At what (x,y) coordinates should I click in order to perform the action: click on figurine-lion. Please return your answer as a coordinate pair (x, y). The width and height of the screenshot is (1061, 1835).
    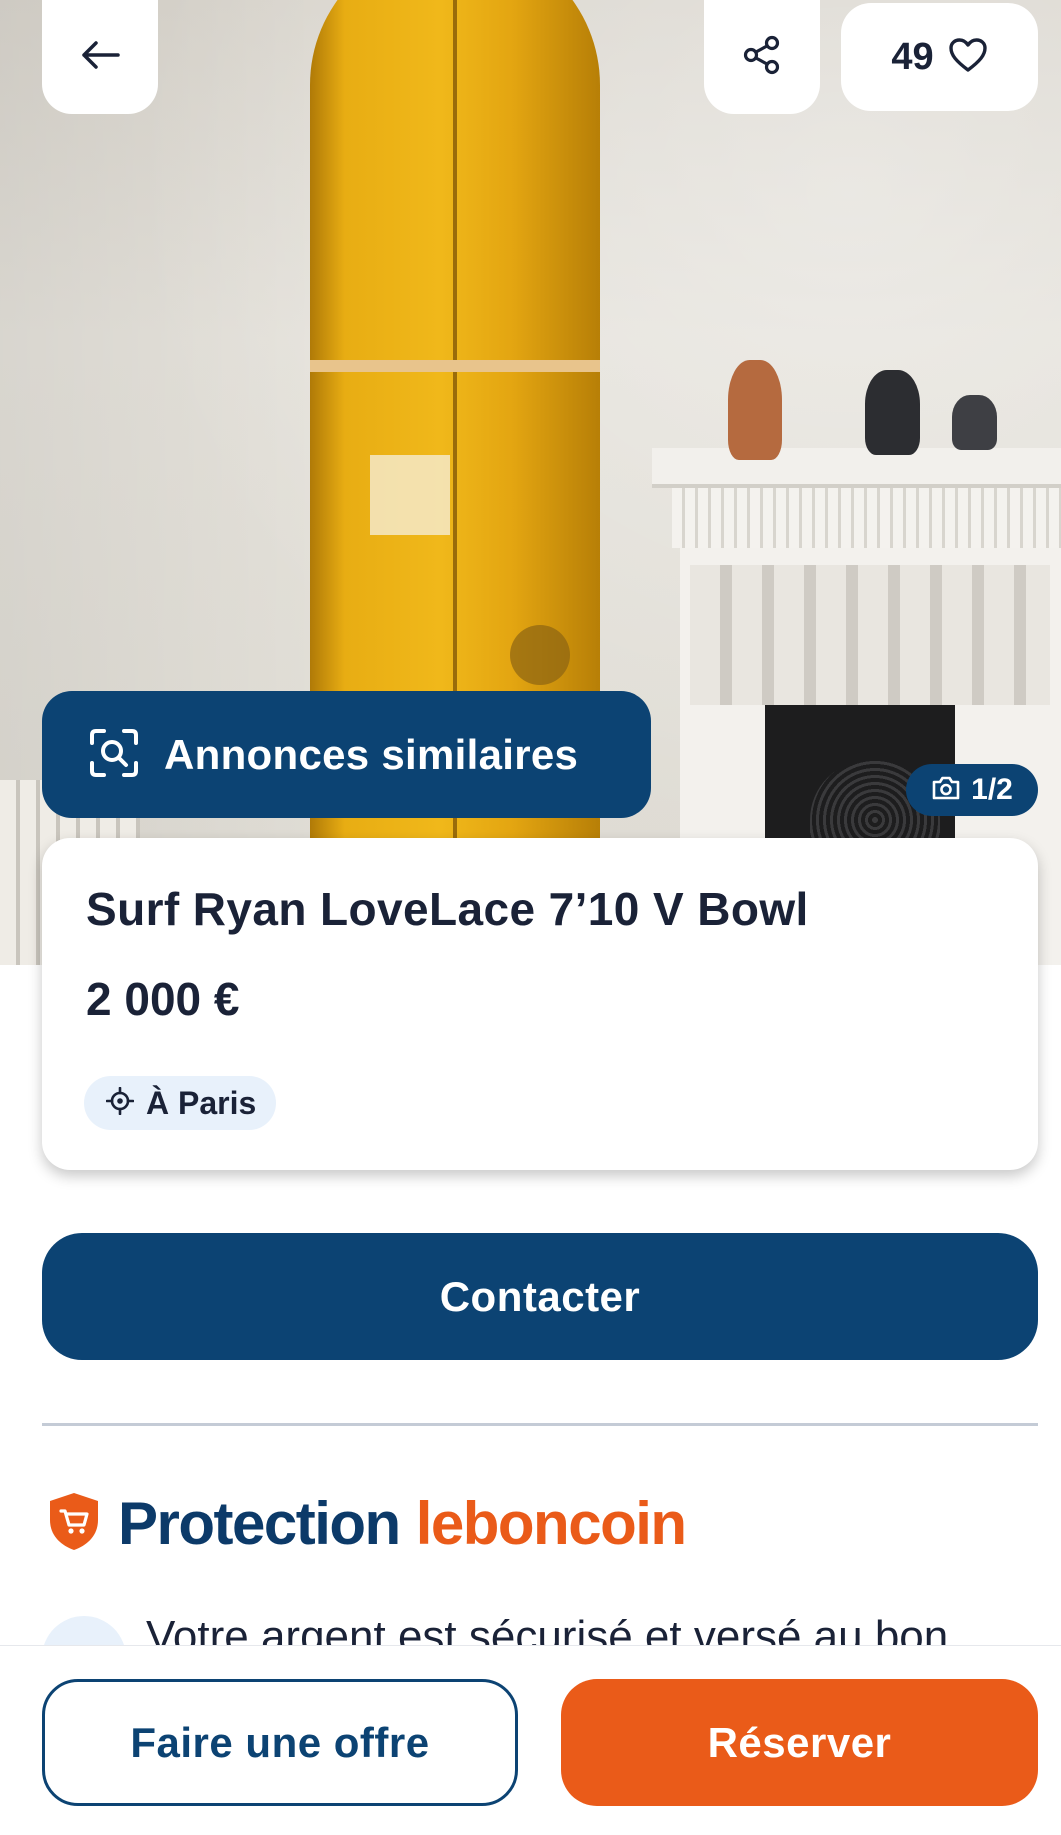
    Looking at the image, I should click on (755, 410).